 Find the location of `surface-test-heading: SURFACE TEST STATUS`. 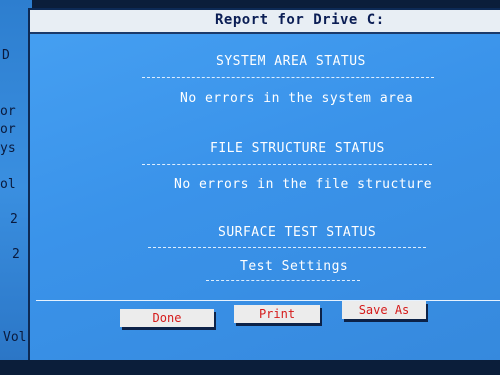

surface-test-heading: SURFACE TEST STATUS is located at coordinates (297, 232).